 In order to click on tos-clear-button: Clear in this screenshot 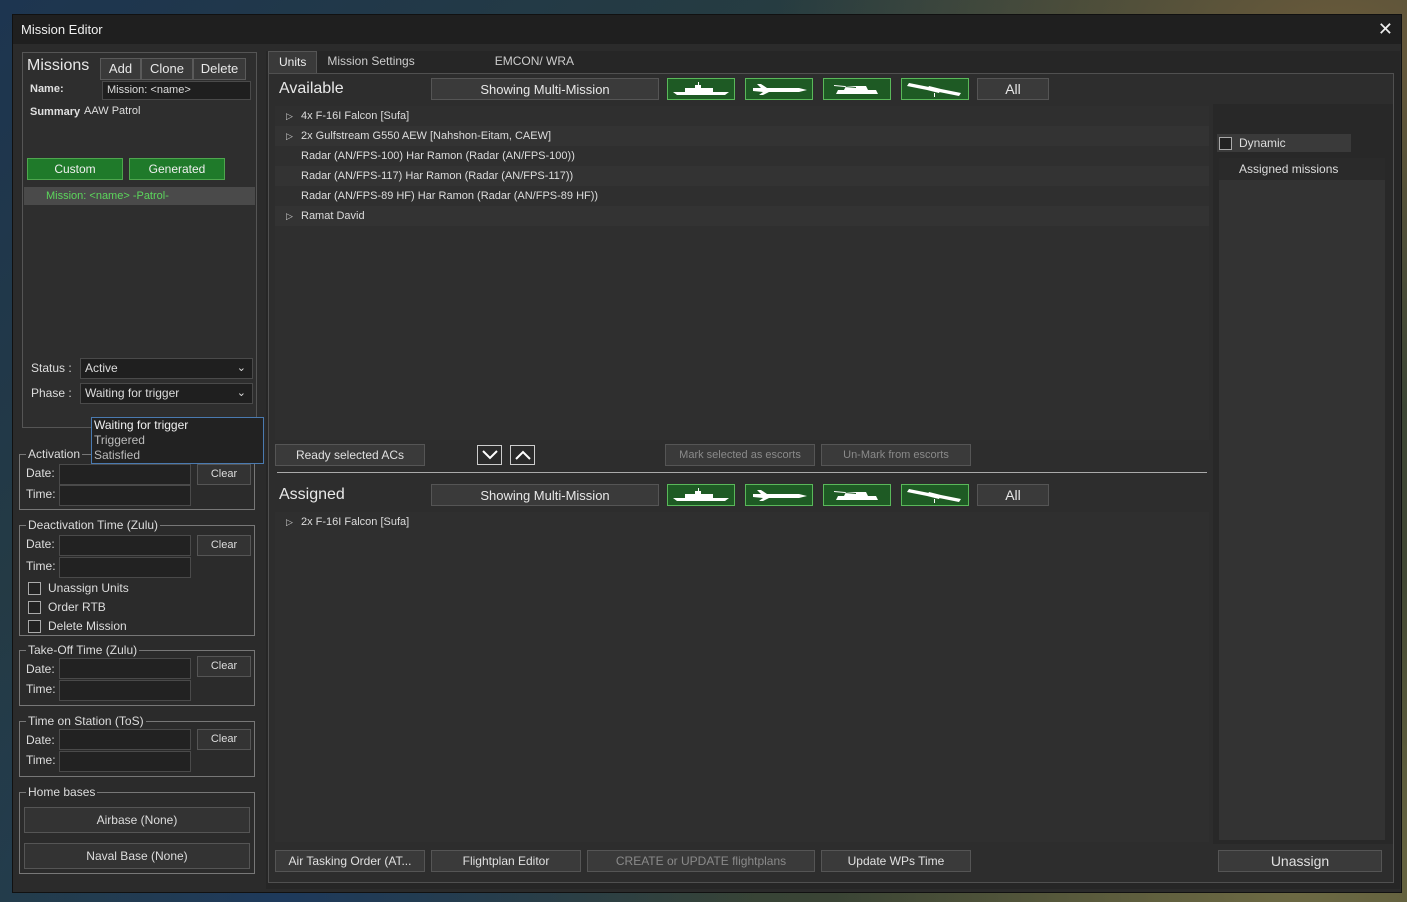, I will do `click(224, 739)`.